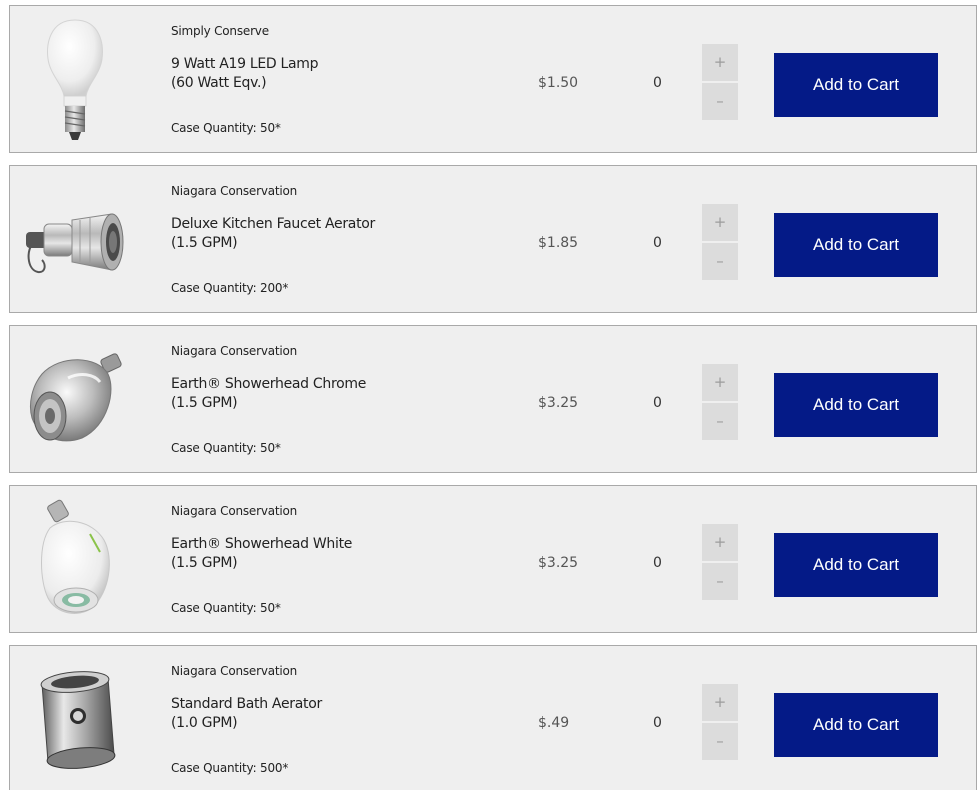  I want to click on product-name-line1: Deluxe Kitchen Faucet Aerator, so click(273, 224).